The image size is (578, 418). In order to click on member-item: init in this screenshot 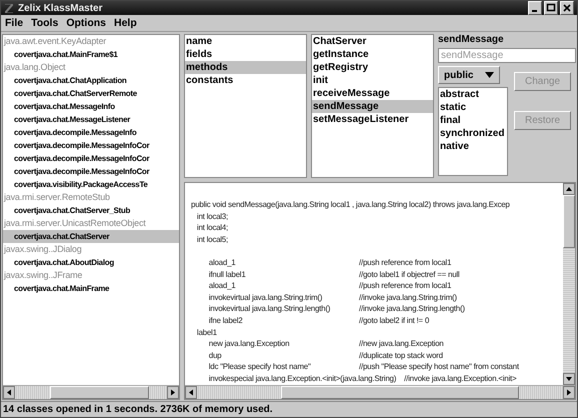, I will do `click(372, 80)`.